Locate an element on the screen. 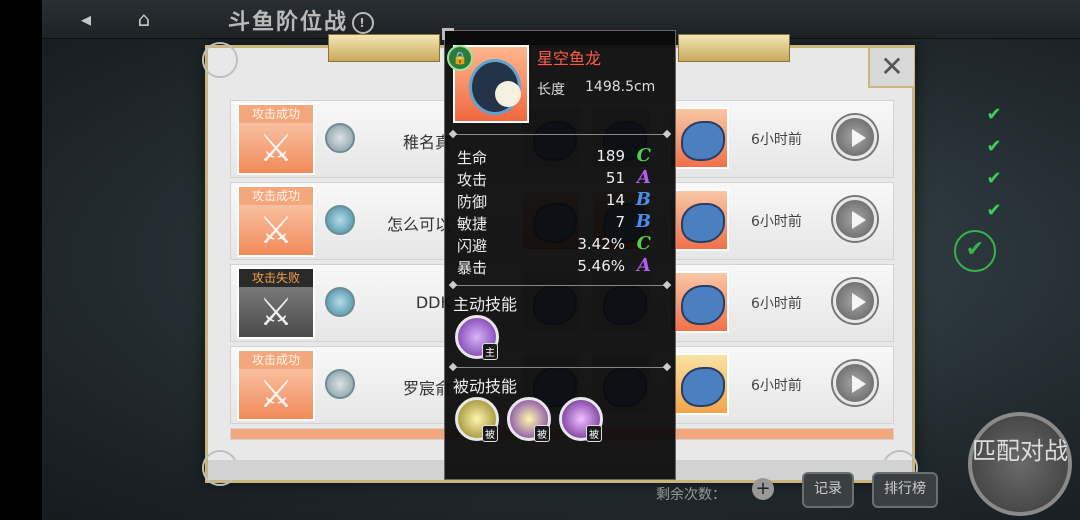 The width and height of the screenshot is (1080, 520). stat-value: 14 is located at coordinates (615, 200).